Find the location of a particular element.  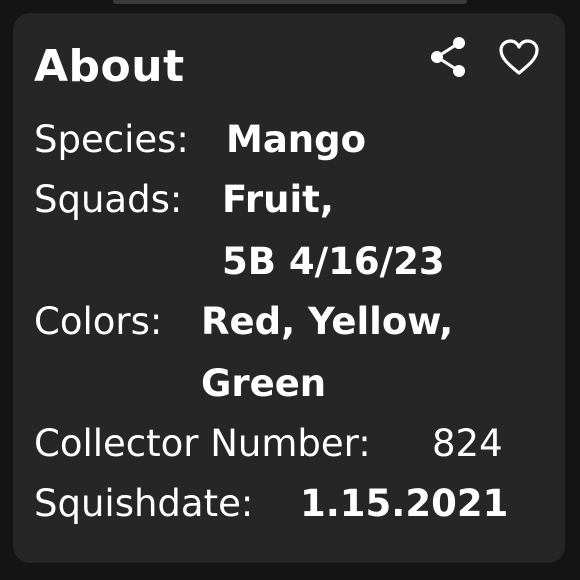

squads-value-line2: 5B 4/16/23 is located at coordinates (333, 261).